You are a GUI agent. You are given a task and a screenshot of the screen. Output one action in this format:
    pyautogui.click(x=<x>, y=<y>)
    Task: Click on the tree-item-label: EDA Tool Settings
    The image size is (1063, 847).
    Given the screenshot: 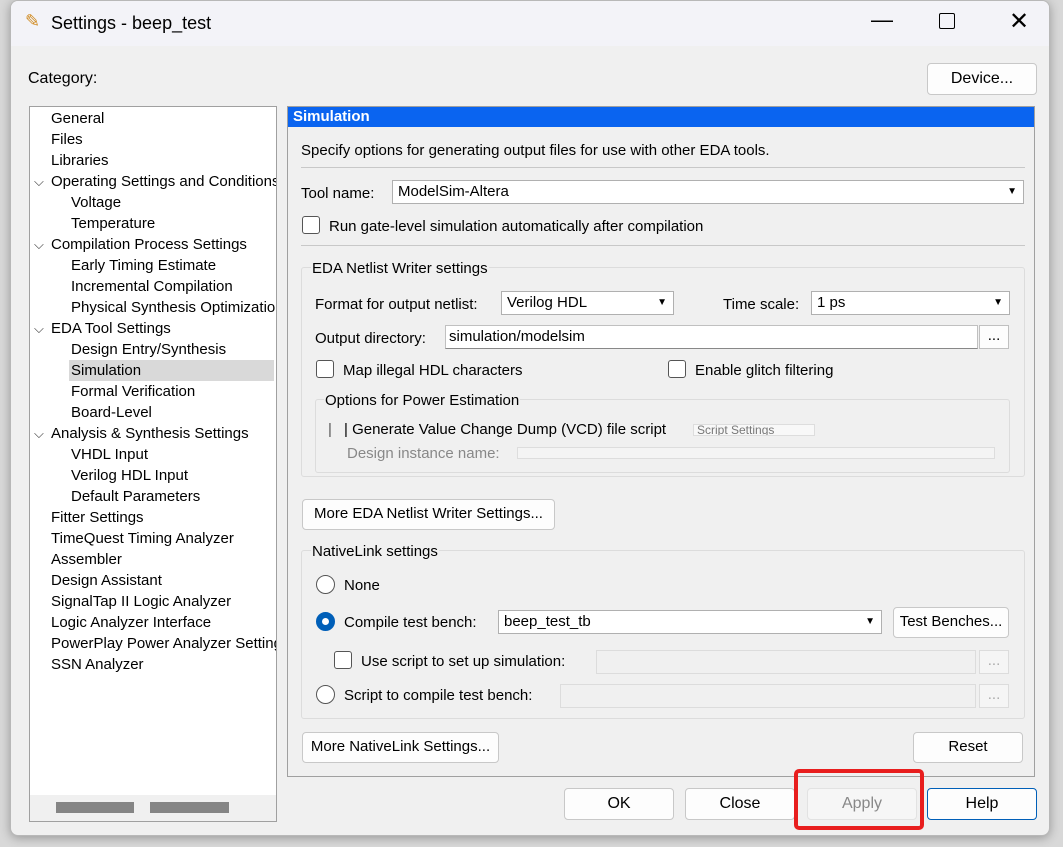 What is the action you would take?
    pyautogui.click(x=111, y=328)
    